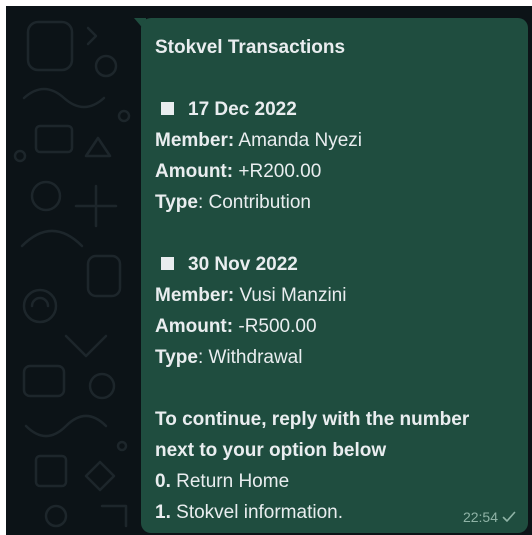  I want to click on single-check-icon, so click(509, 516).